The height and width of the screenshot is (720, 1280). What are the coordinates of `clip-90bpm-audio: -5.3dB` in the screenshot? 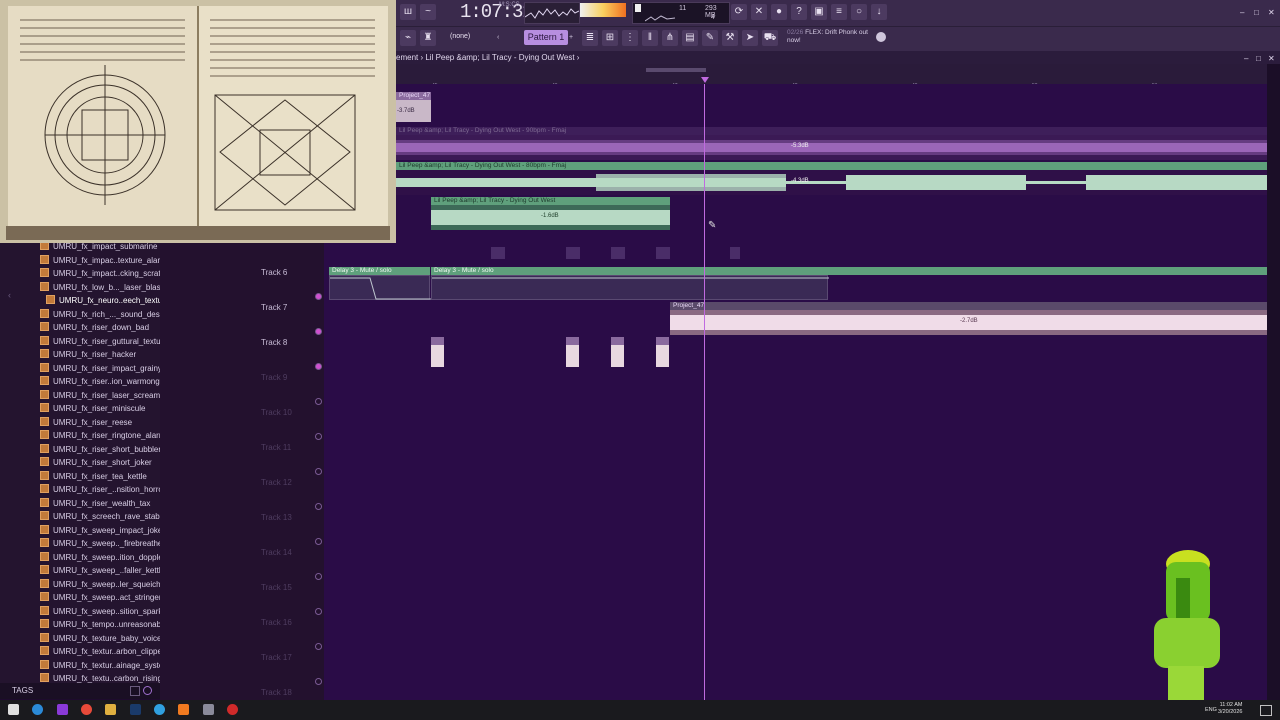 It's located at (831, 147).